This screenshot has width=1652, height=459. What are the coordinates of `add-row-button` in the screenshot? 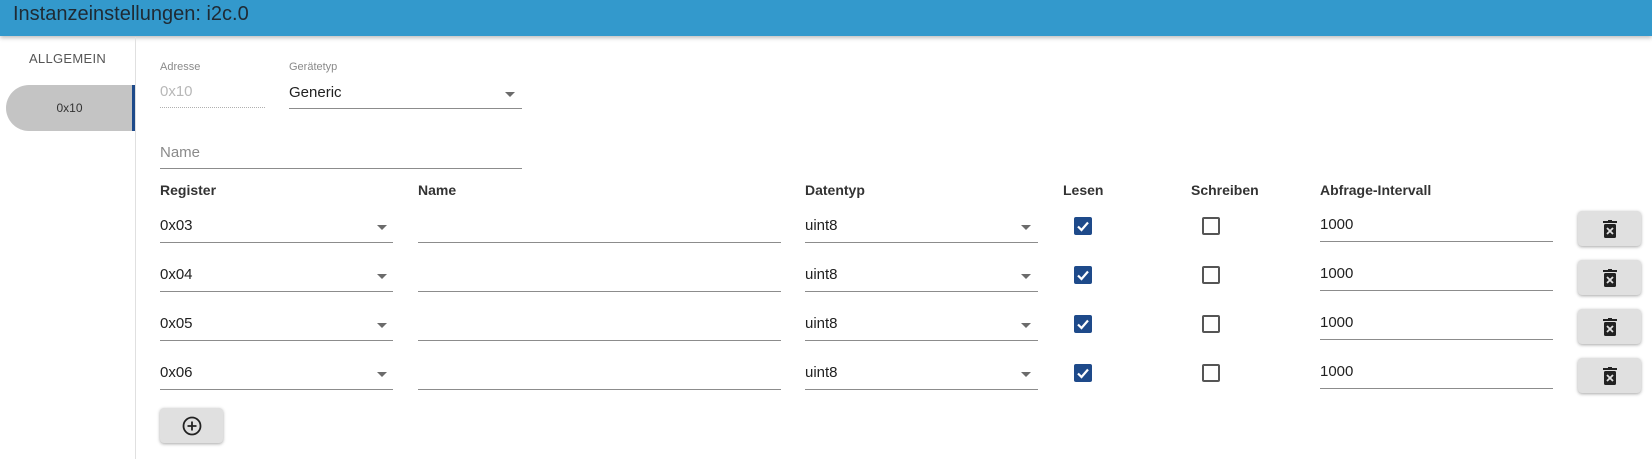 It's located at (191, 425).